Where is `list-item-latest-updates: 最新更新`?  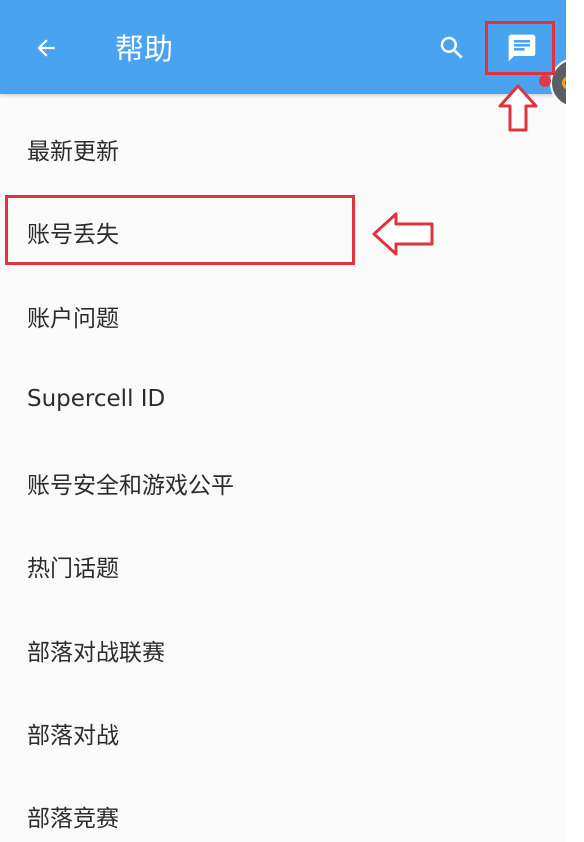
list-item-latest-updates: 最新更新 is located at coordinates (283, 149).